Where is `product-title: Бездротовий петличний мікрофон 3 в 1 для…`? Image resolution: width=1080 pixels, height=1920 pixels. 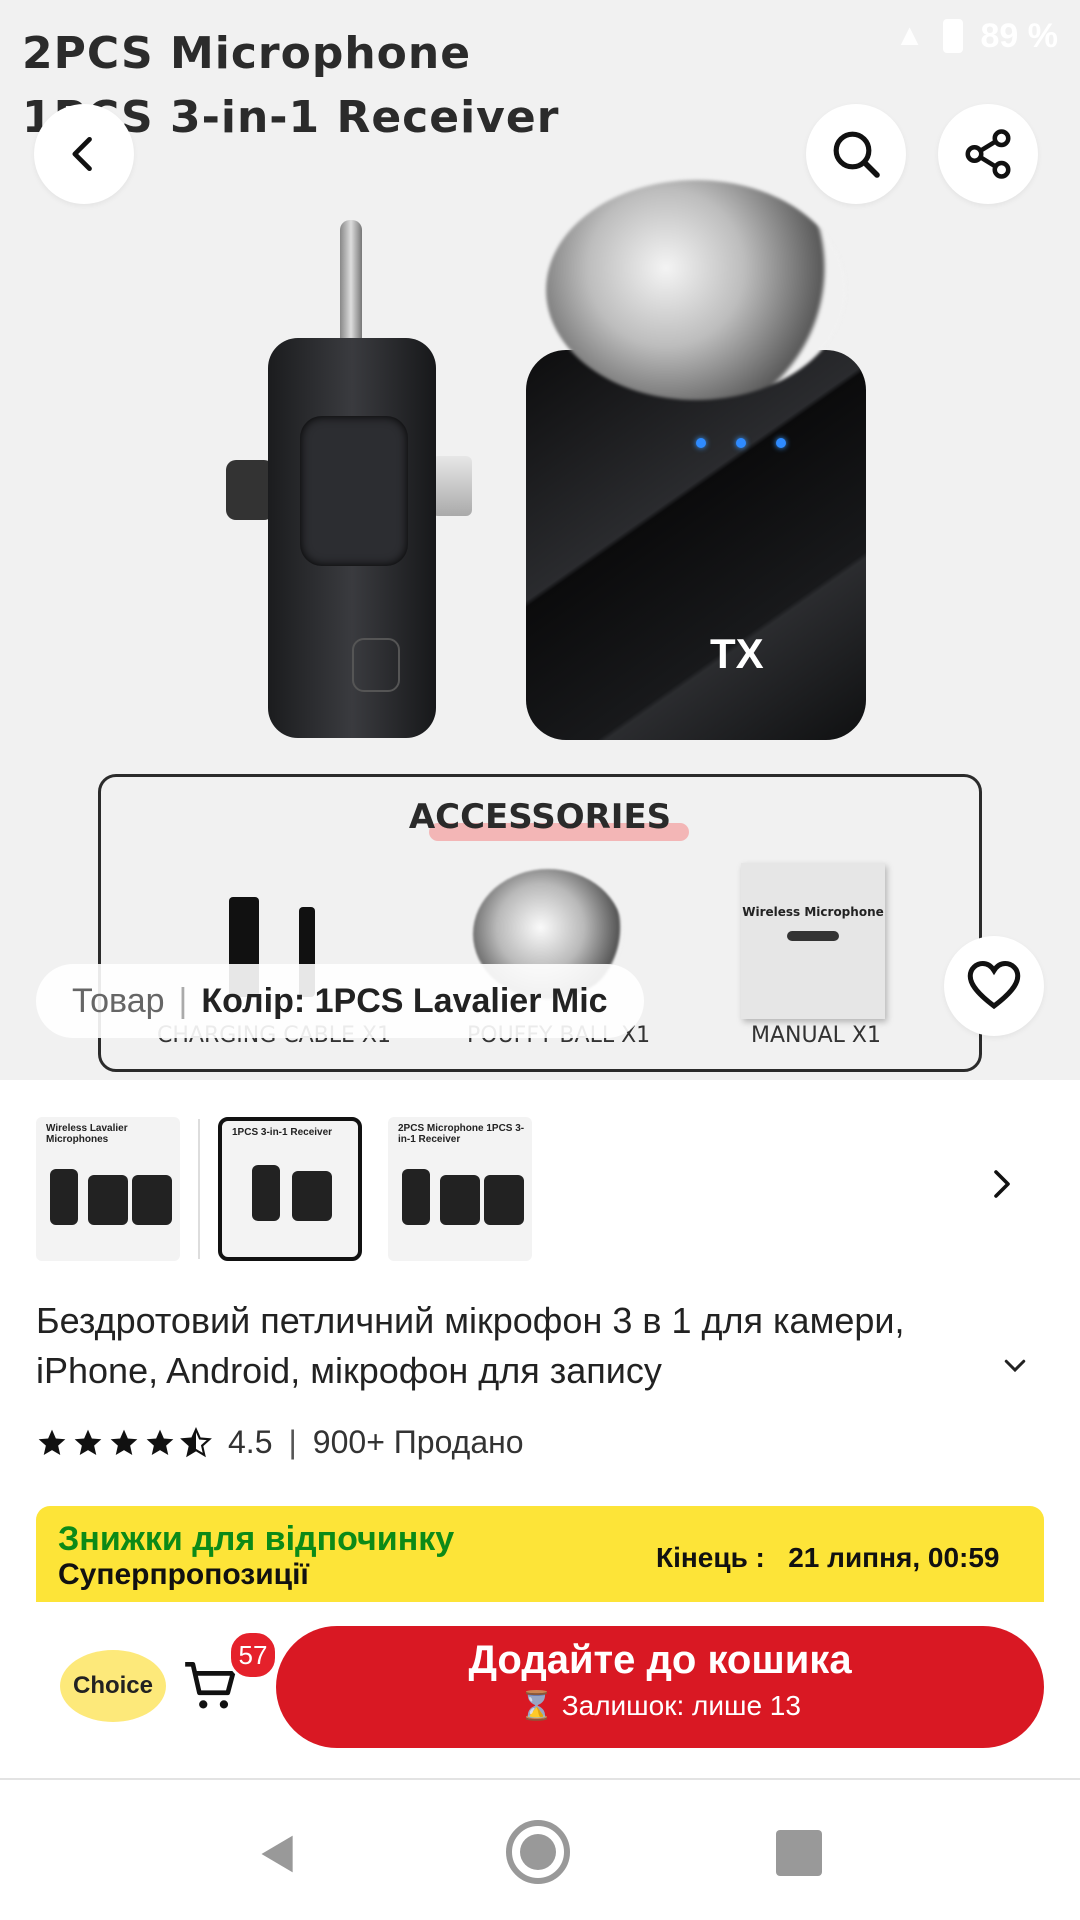
product-title: Бездротовий петличний мікрофон 3 в 1 для… is located at coordinates (470, 1345).